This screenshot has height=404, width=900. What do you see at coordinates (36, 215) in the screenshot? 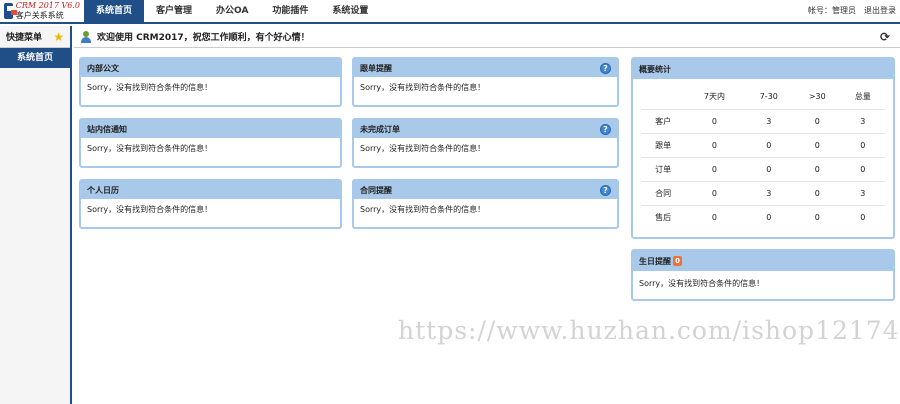
I see `sidebar: 快捷菜单 ★ 系统首页` at bounding box center [36, 215].